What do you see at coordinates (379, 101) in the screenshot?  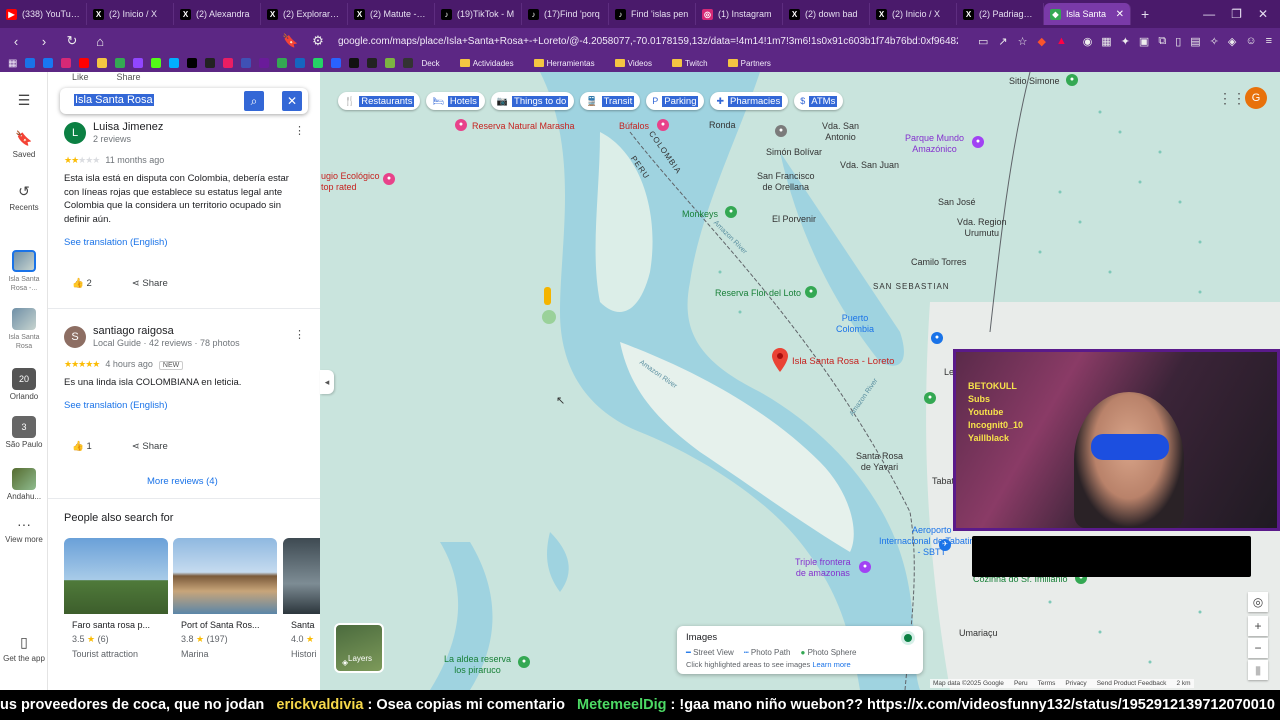 I see `chip-restaurants: 🍴 Restaurants` at bounding box center [379, 101].